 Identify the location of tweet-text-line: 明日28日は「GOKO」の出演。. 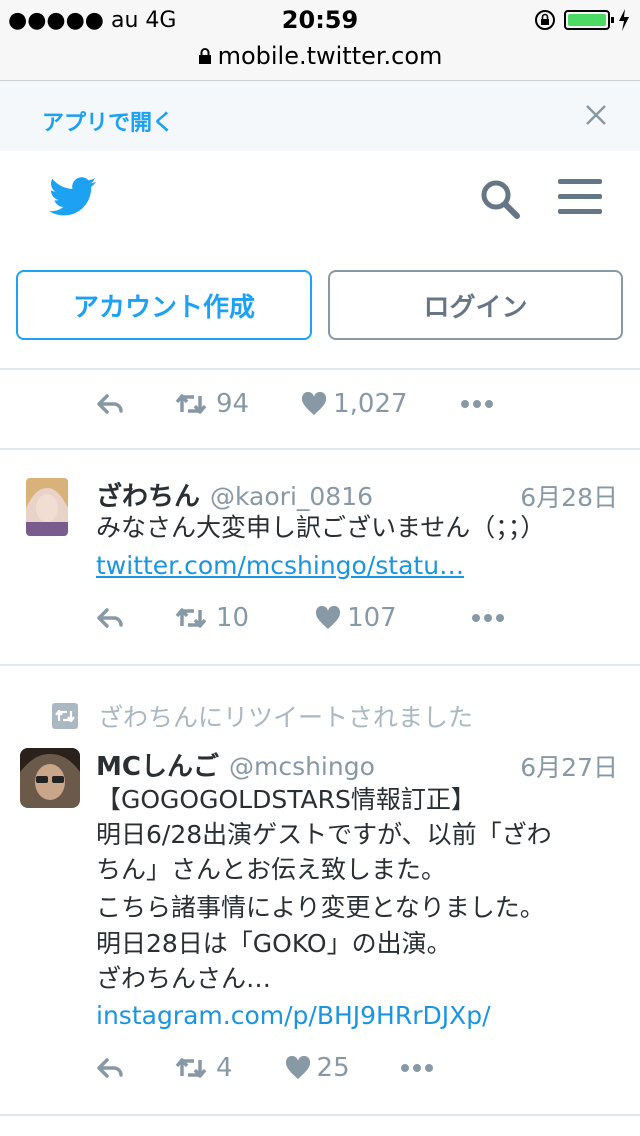
(274, 943).